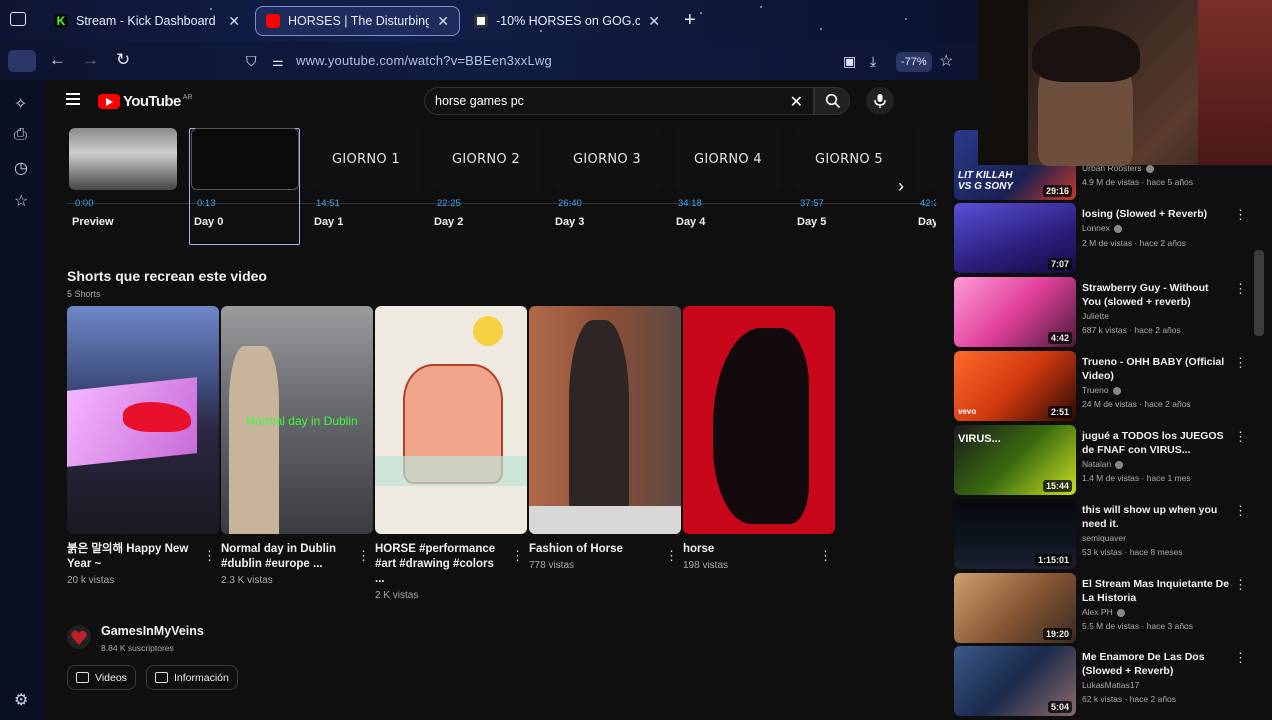 The height and width of the screenshot is (720, 1272). I want to click on short-title: horse, so click(699, 549).